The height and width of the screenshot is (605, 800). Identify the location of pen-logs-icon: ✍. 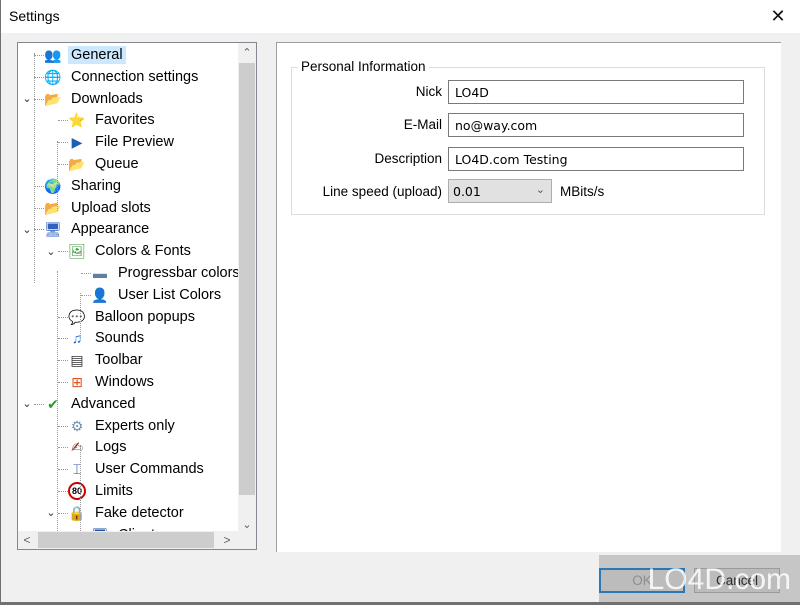
(77, 447).